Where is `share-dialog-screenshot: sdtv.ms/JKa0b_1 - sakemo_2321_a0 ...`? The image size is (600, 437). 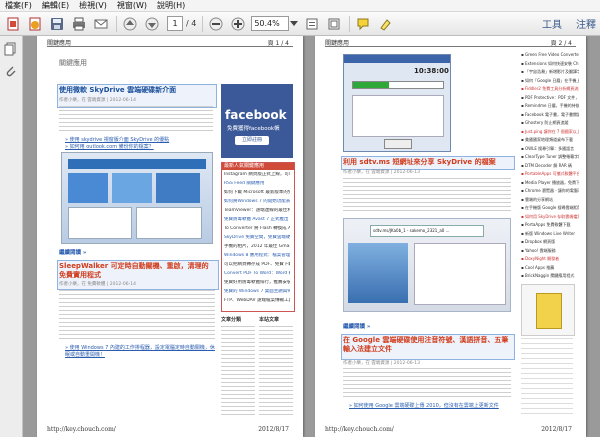 share-dialog-screenshot: sdtv.ms/JKa0b_1 - sakemo_2321_a0 ... is located at coordinates (427, 265).